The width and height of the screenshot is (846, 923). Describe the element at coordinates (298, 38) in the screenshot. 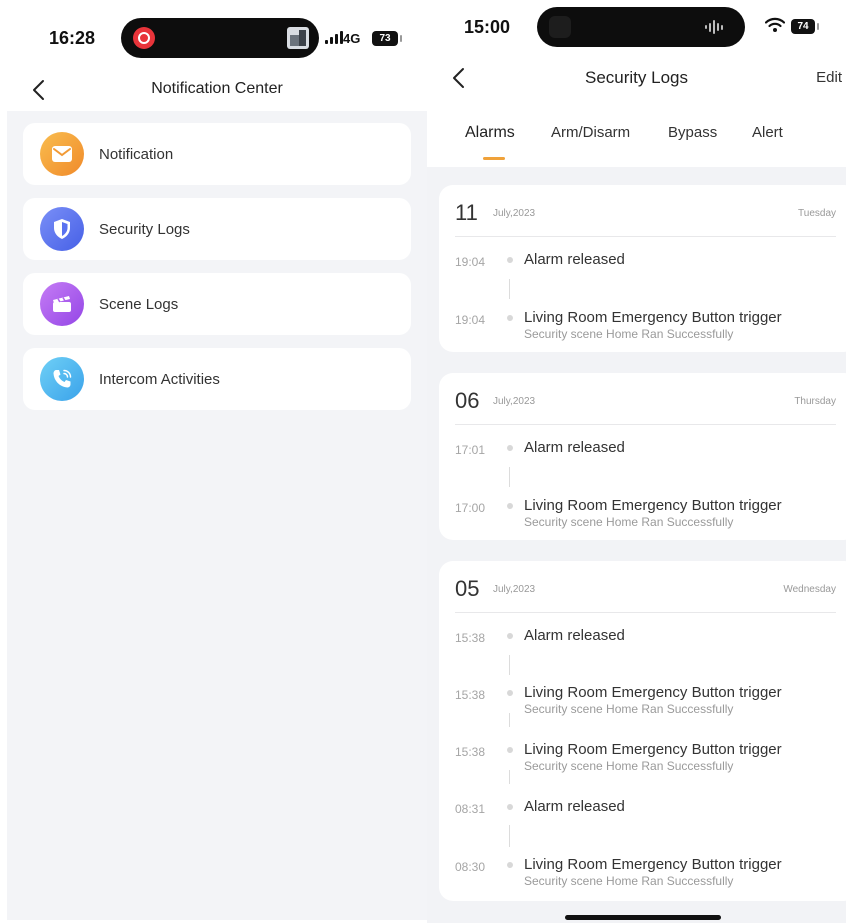

I see `album-art-icon` at that location.